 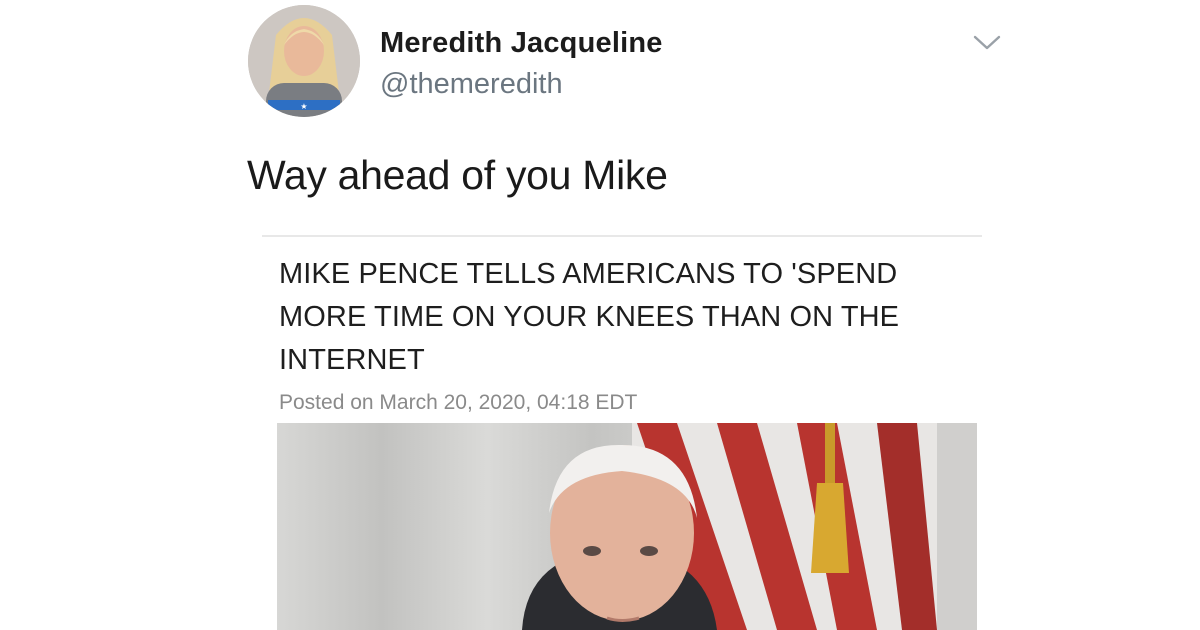 What do you see at coordinates (622, 236) in the screenshot?
I see `card-divider` at bounding box center [622, 236].